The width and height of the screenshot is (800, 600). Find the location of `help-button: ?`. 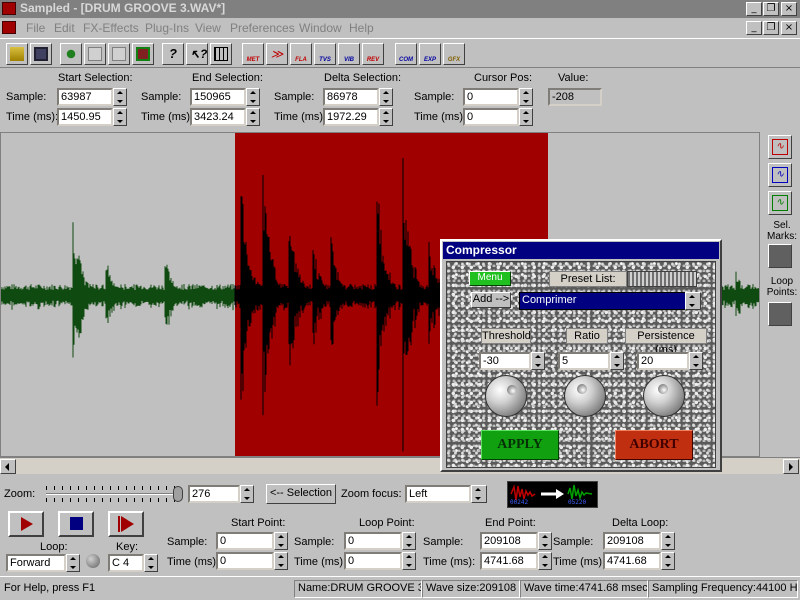

help-button: ? is located at coordinates (173, 54).